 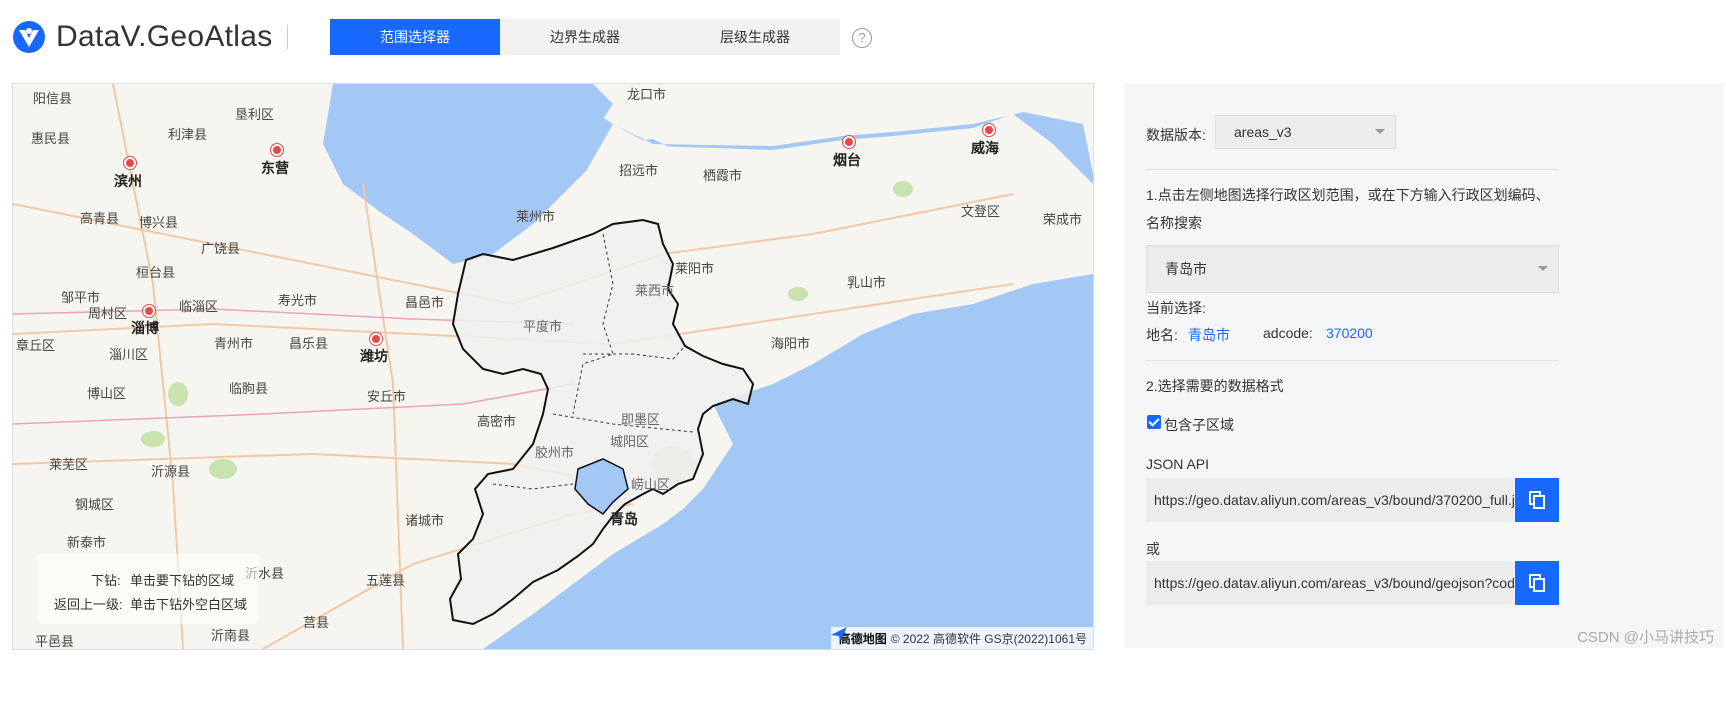 What do you see at coordinates (107, 394) in the screenshot?
I see `place-label: 博山区` at bounding box center [107, 394].